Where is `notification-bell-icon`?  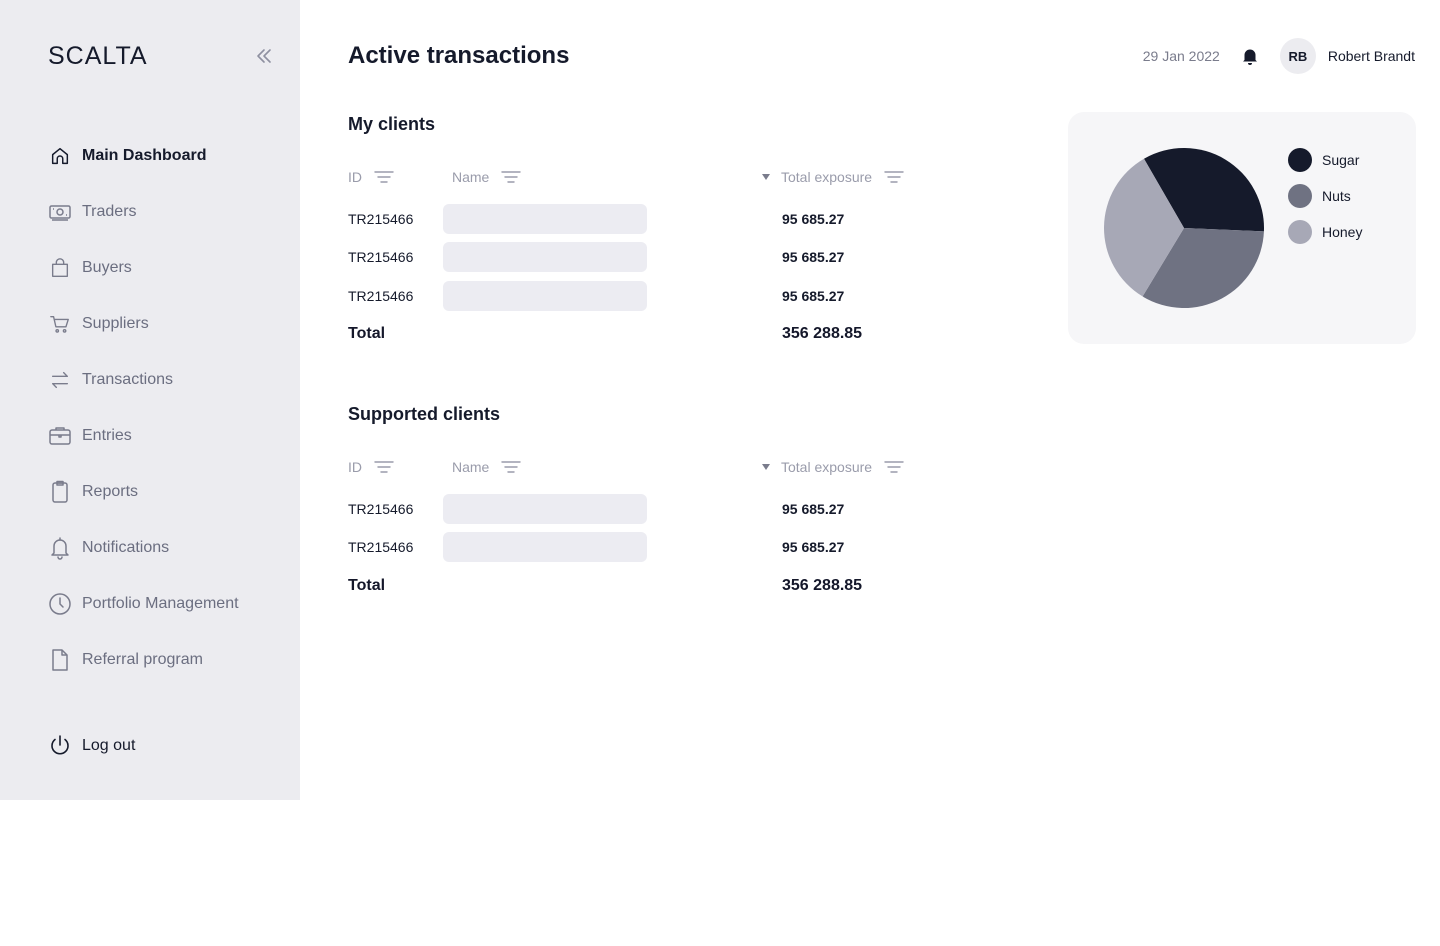 notification-bell-icon is located at coordinates (1250, 56).